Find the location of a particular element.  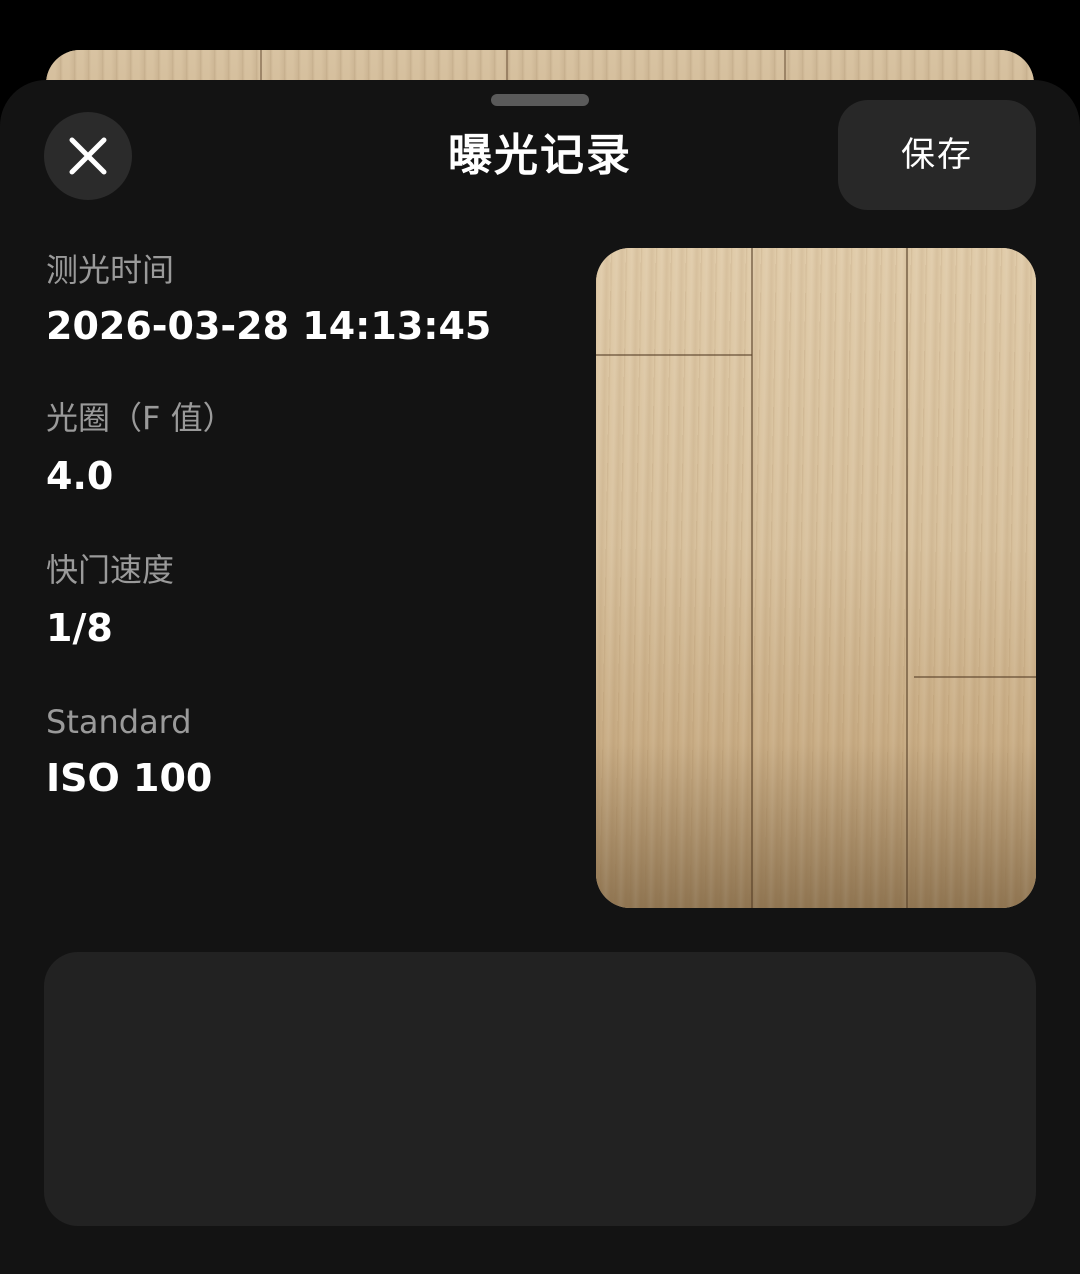

iso-label: Standard is located at coordinates (119, 722).